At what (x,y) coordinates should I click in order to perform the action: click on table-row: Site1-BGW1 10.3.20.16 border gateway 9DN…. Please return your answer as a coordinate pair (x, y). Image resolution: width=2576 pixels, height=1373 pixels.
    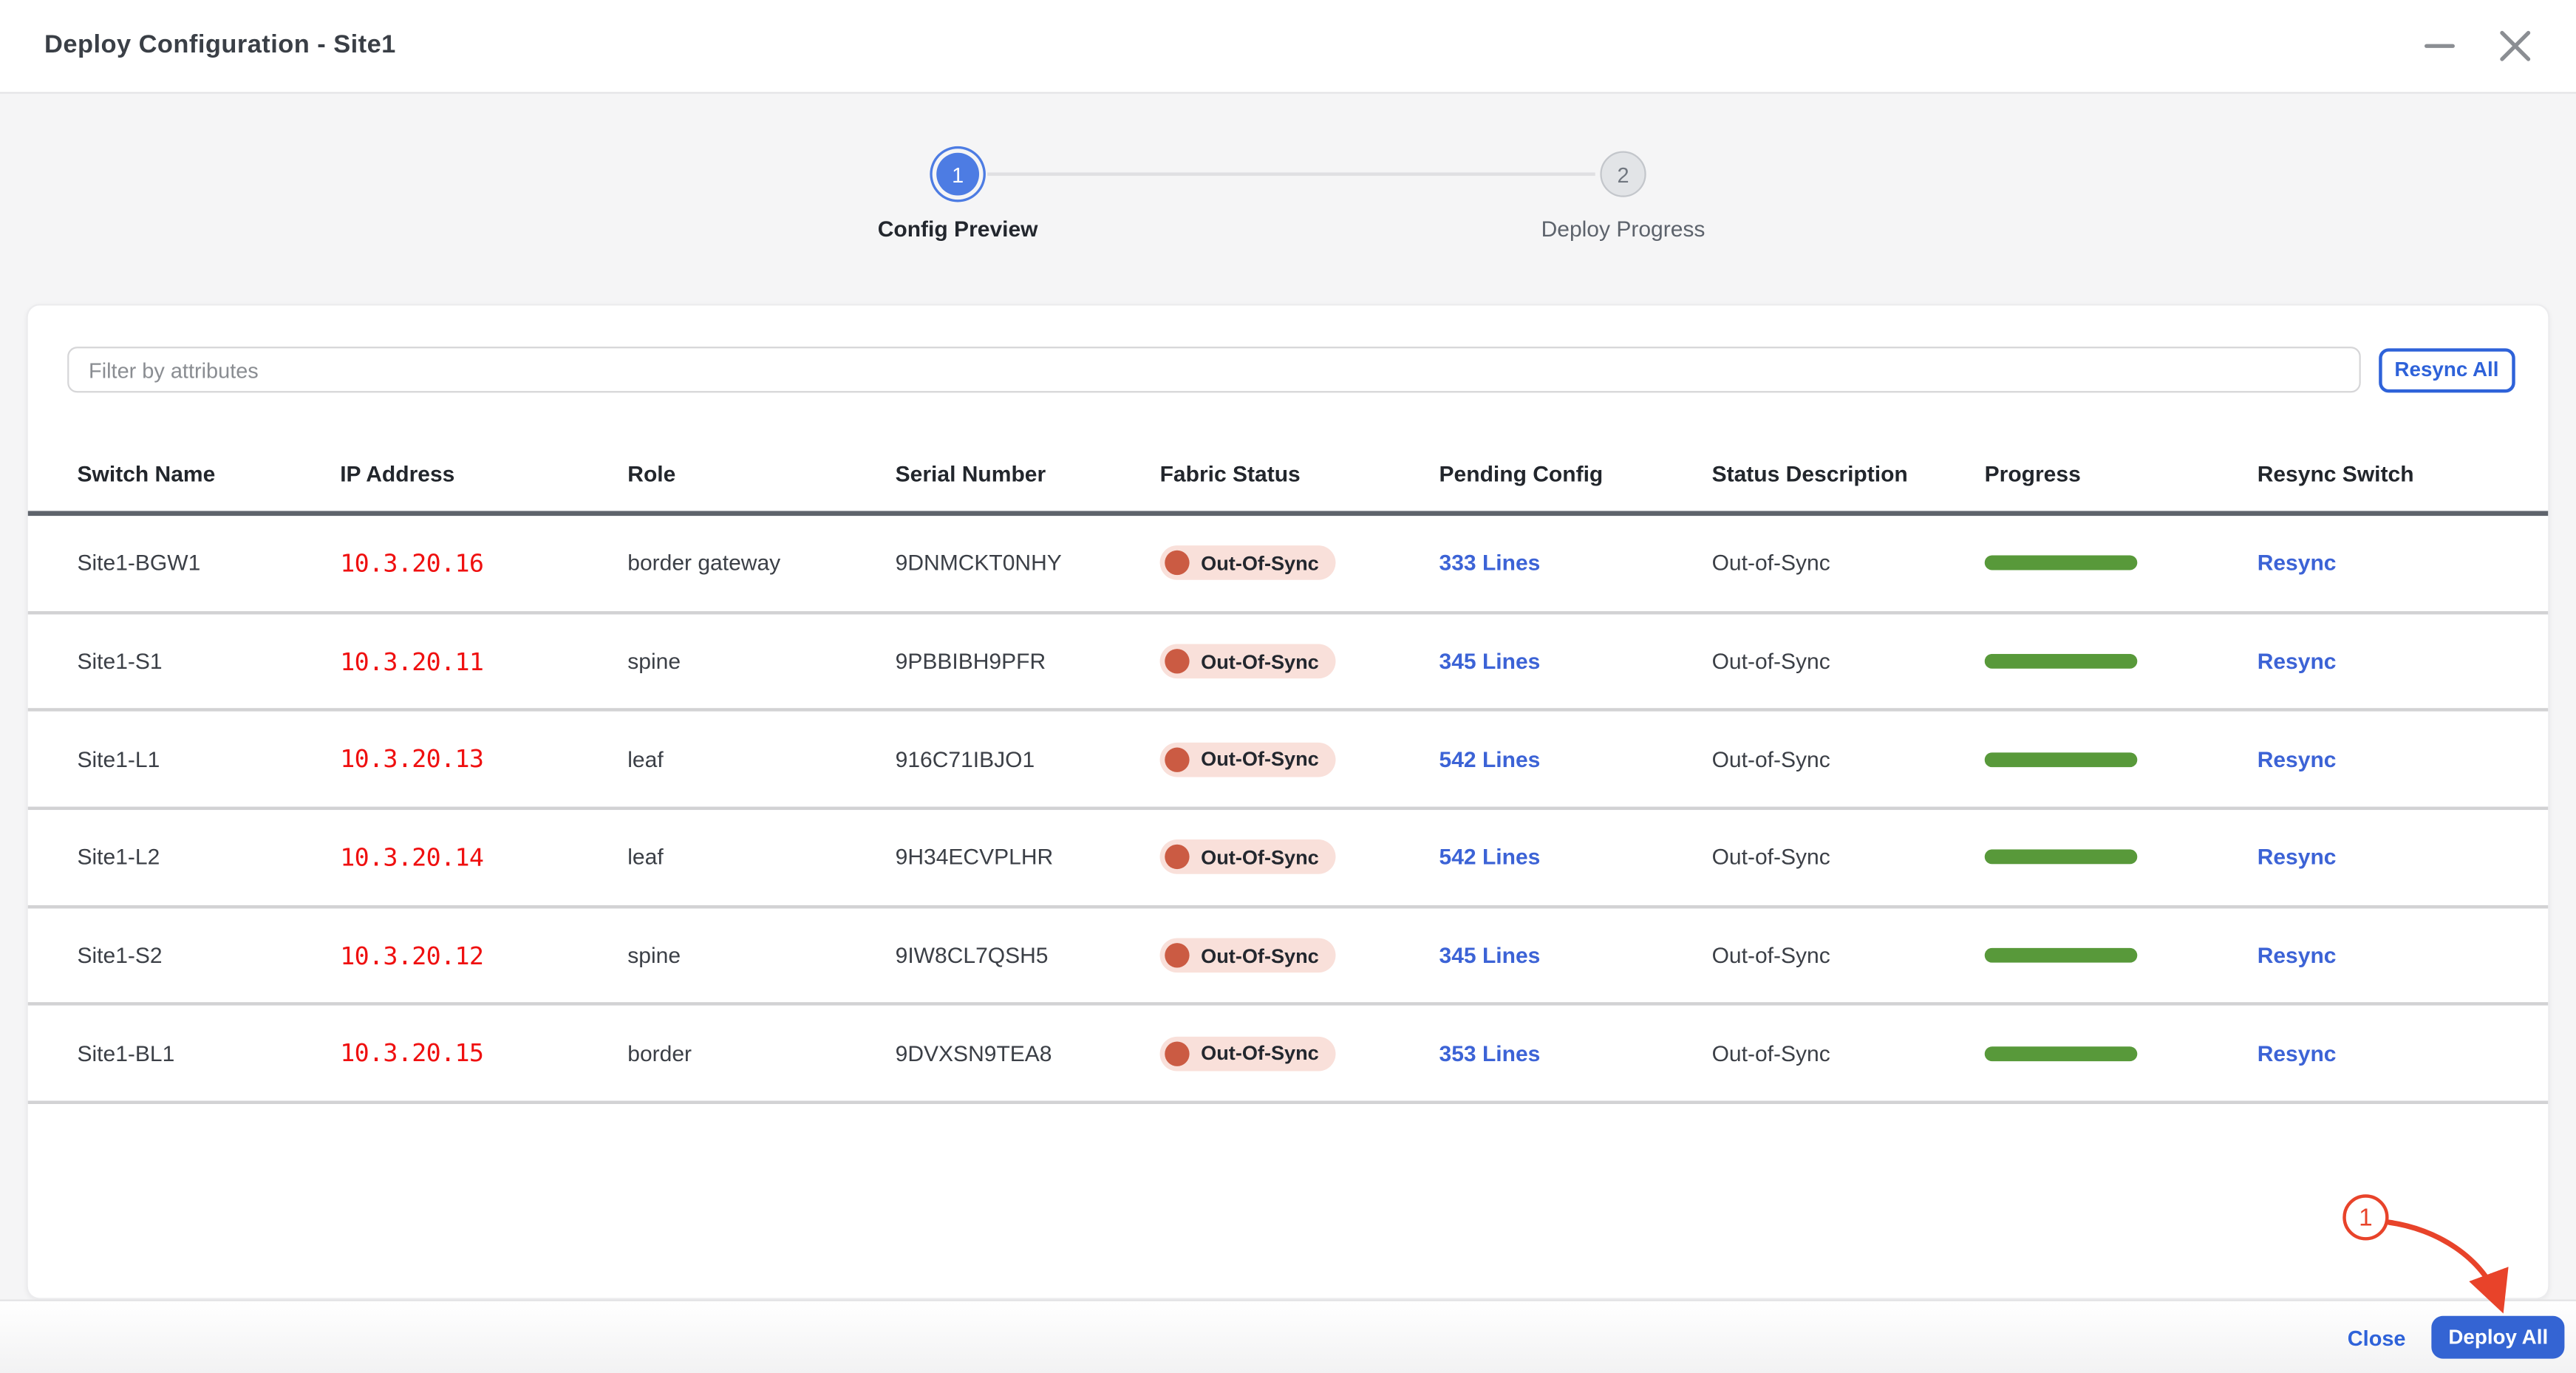
    Looking at the image, I should click on (1288, 565).